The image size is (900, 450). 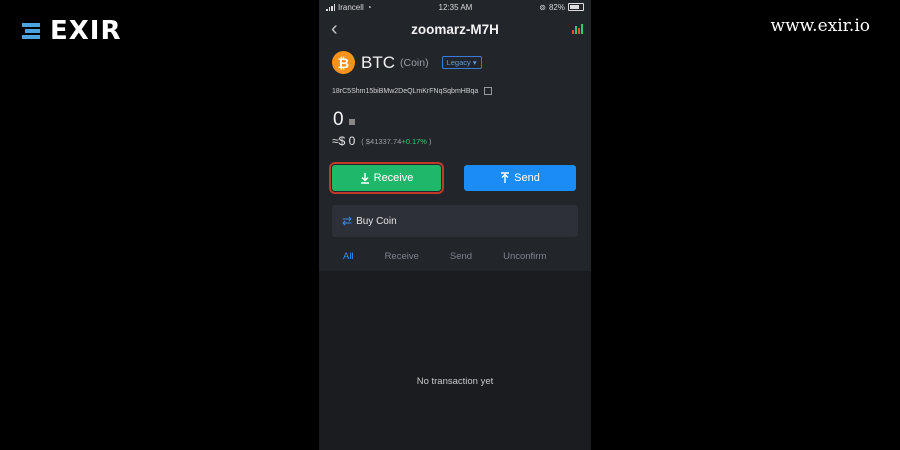 What do you see at coordinates (455, 221) in the screenshot?
I see `buy-coin-button: ⇄ Buy Coin` at bounding box center [455, 221].